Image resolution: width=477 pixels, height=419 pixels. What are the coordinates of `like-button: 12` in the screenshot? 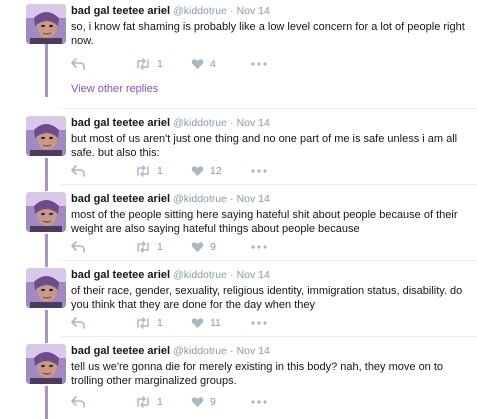 It's located at (206, 171).